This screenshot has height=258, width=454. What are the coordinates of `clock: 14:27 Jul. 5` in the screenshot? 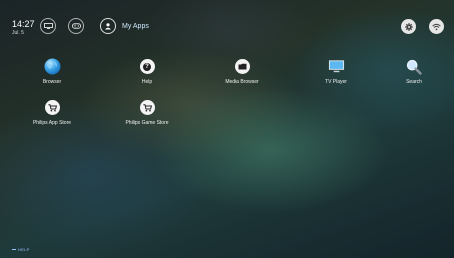 It's located at (23, 28).